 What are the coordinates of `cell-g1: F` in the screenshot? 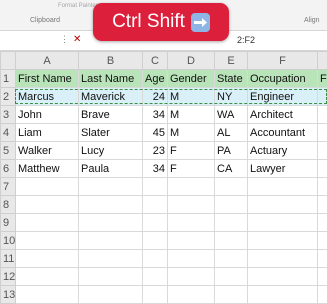 It's located at (322, 79).